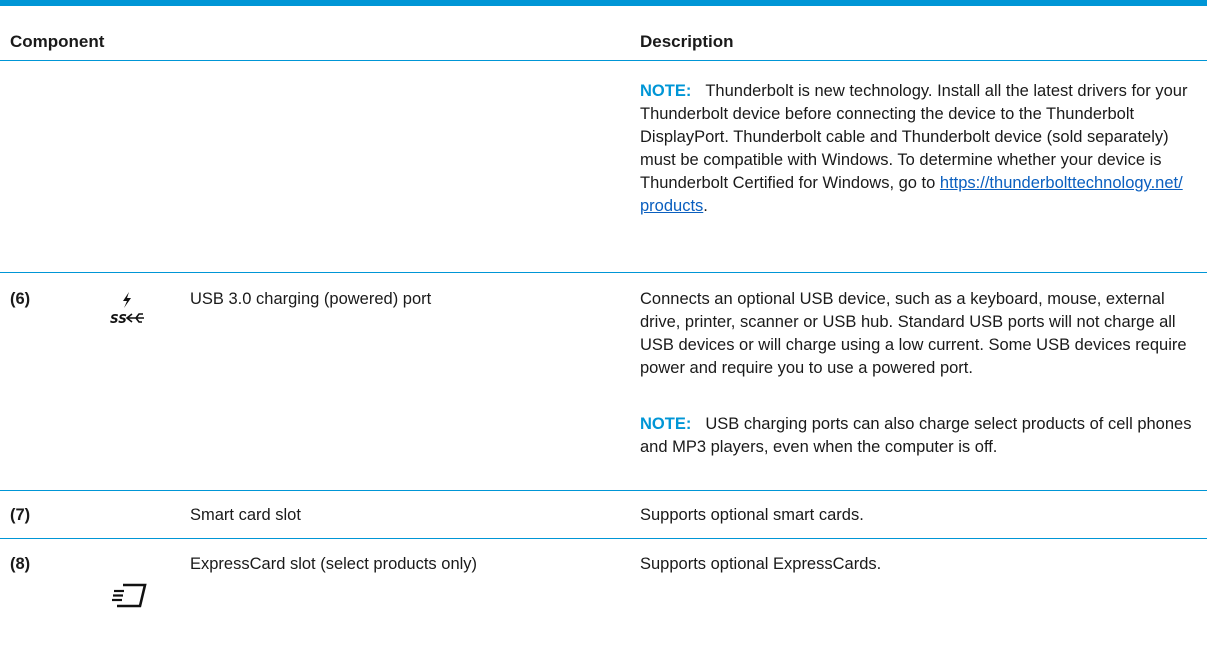 The width and height of the screenshot is (1207, 649). I want to click on component-description: Supports optional smart cards., so click(752, 515).